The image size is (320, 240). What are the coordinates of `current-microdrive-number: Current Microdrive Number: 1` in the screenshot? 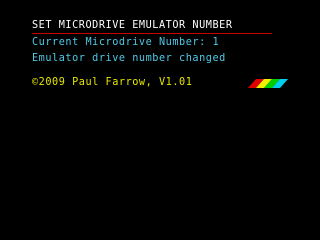 It's located at (126, 42).